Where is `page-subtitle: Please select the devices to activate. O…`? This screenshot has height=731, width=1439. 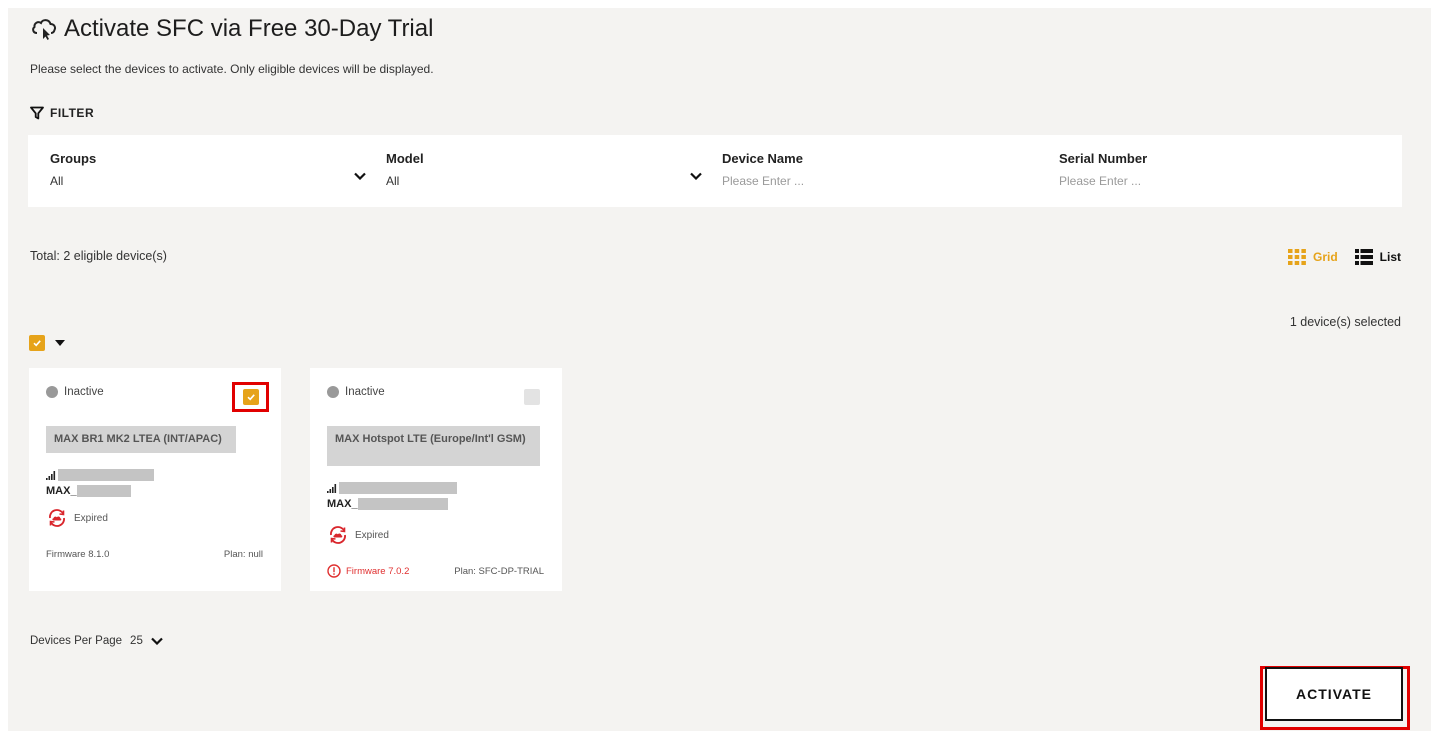 page-subtitle: Please select the devices to activate. O… is located at coordinates (232, 69).